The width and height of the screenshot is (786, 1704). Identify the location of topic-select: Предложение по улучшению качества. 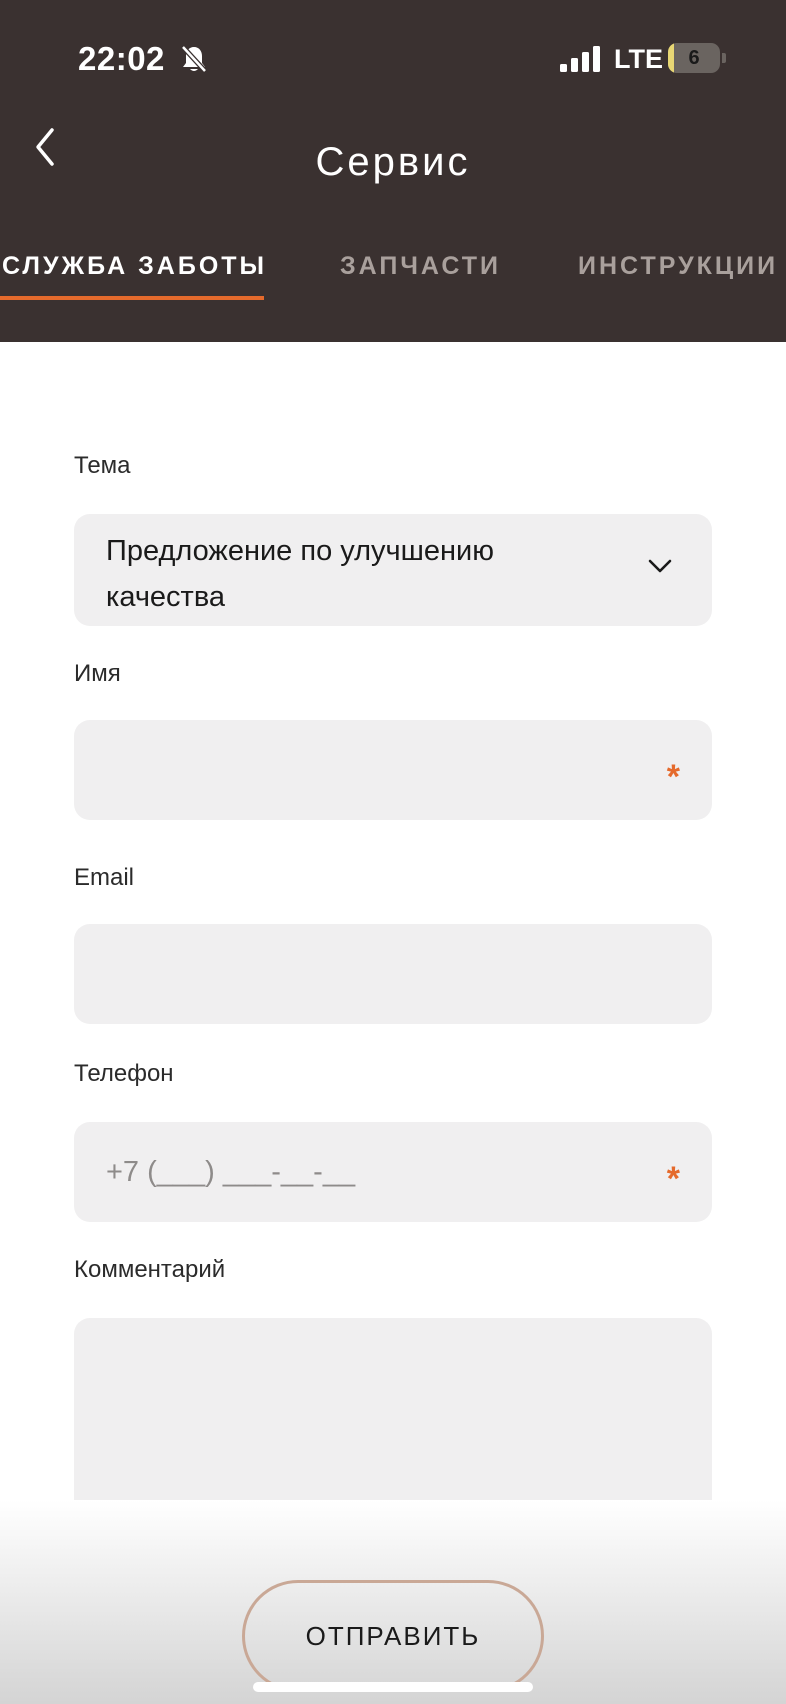
(393, 570).